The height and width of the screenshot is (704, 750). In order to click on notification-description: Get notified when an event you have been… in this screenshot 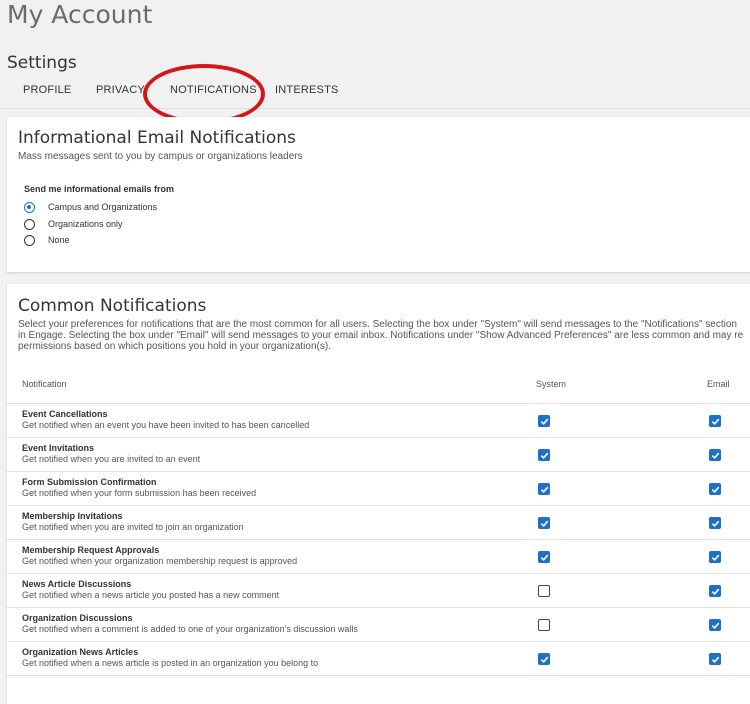, I will do `click(166, 425)`.